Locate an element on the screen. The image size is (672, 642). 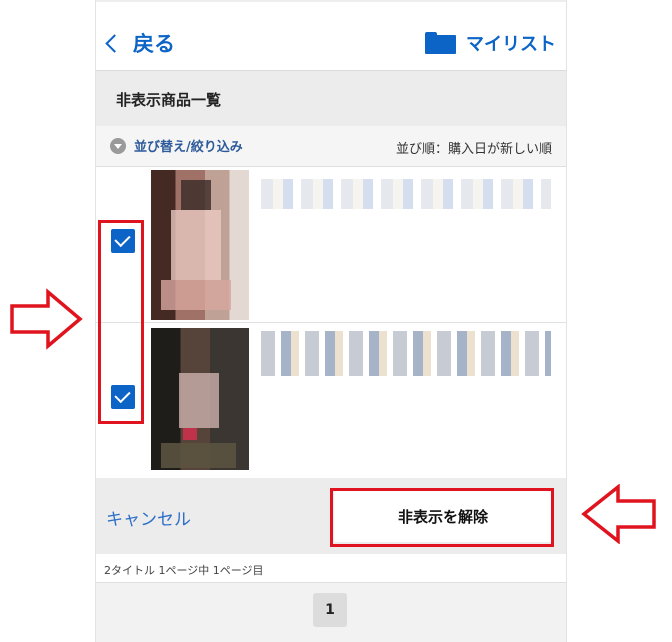
page-title: 非表示商品一覧 is located at coordinates (169, 100).